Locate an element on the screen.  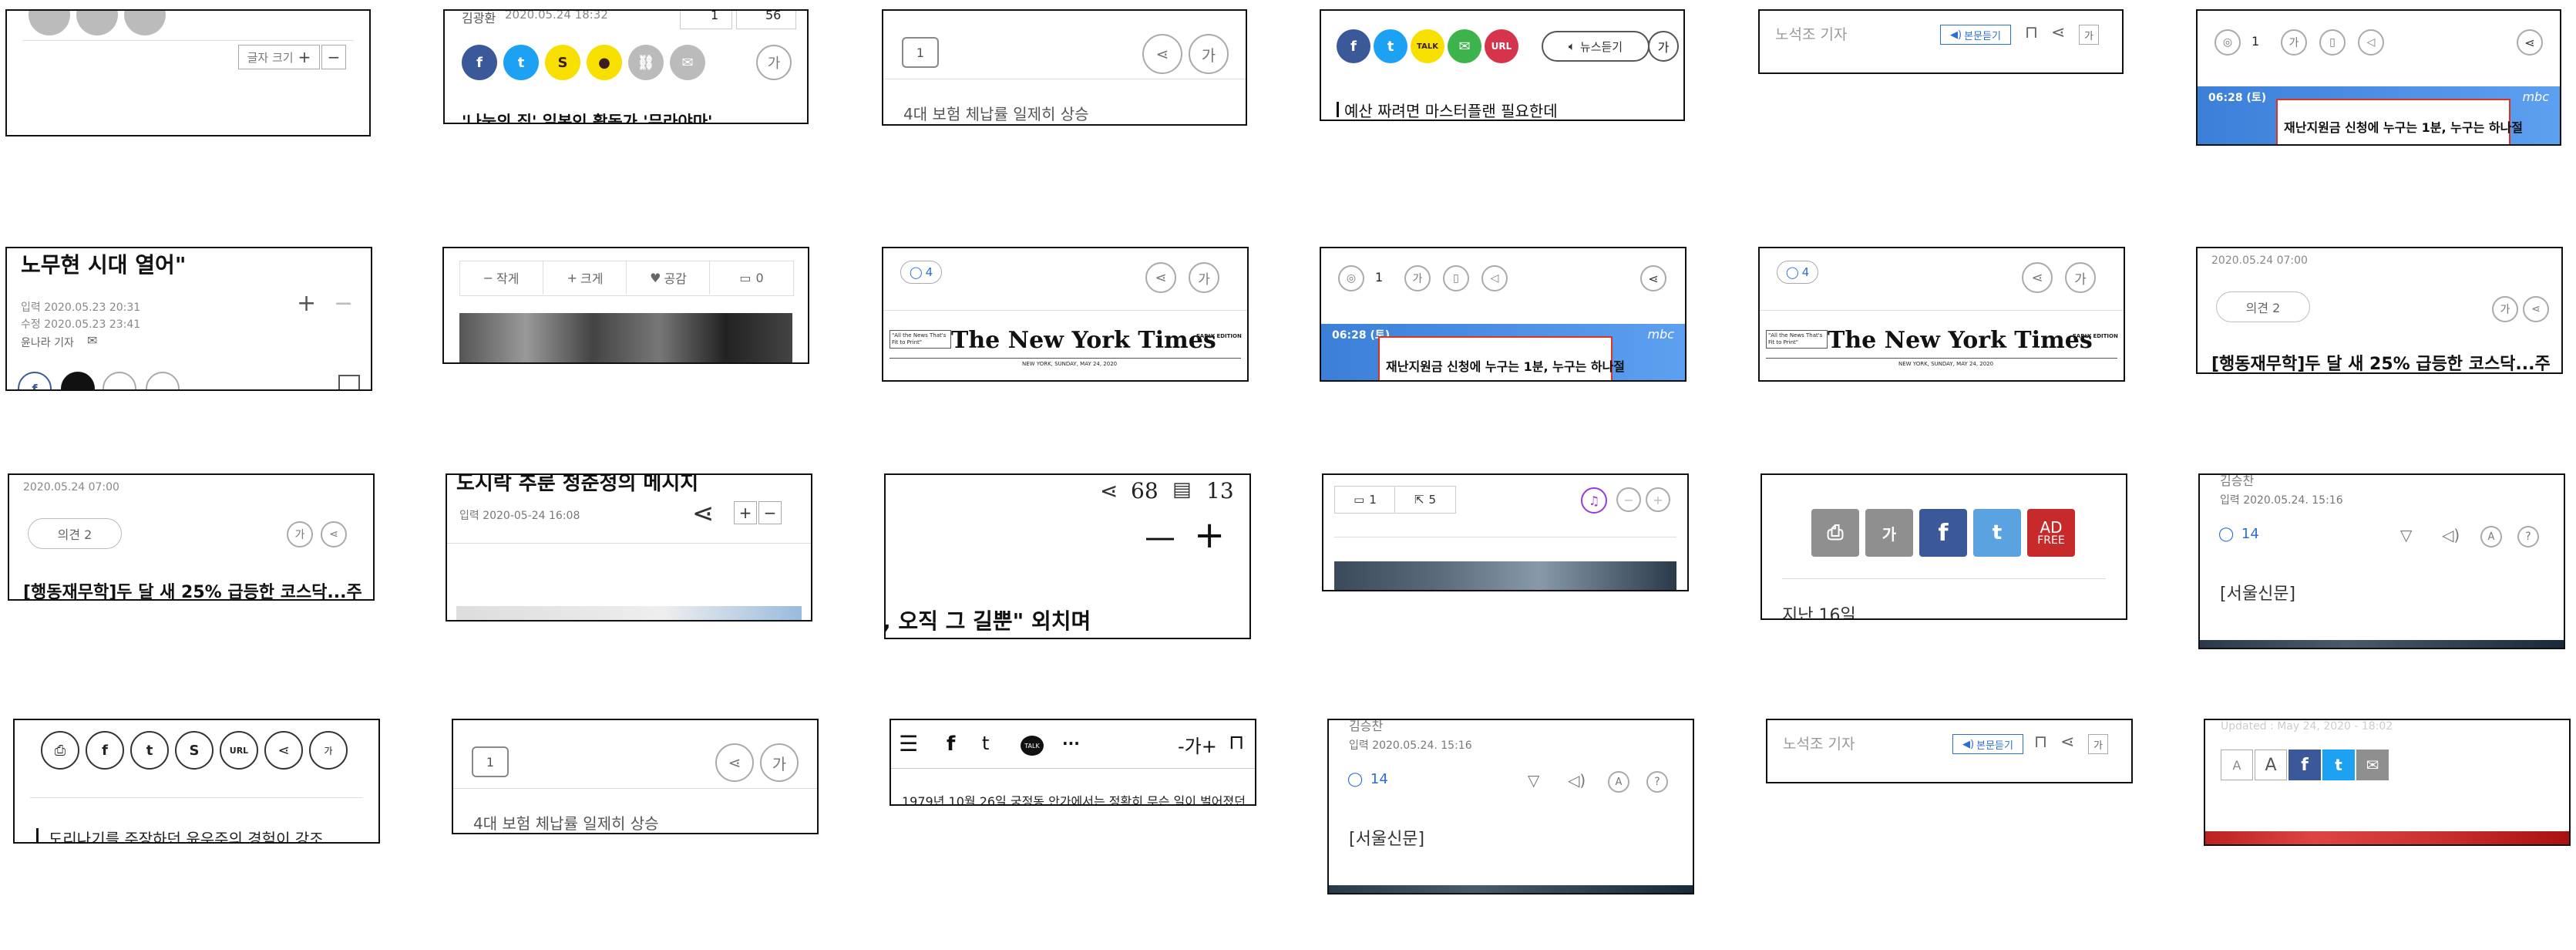
news-listen-button: 🔈︎ 뉴스듣기 is located at coordinates (1596, 46).